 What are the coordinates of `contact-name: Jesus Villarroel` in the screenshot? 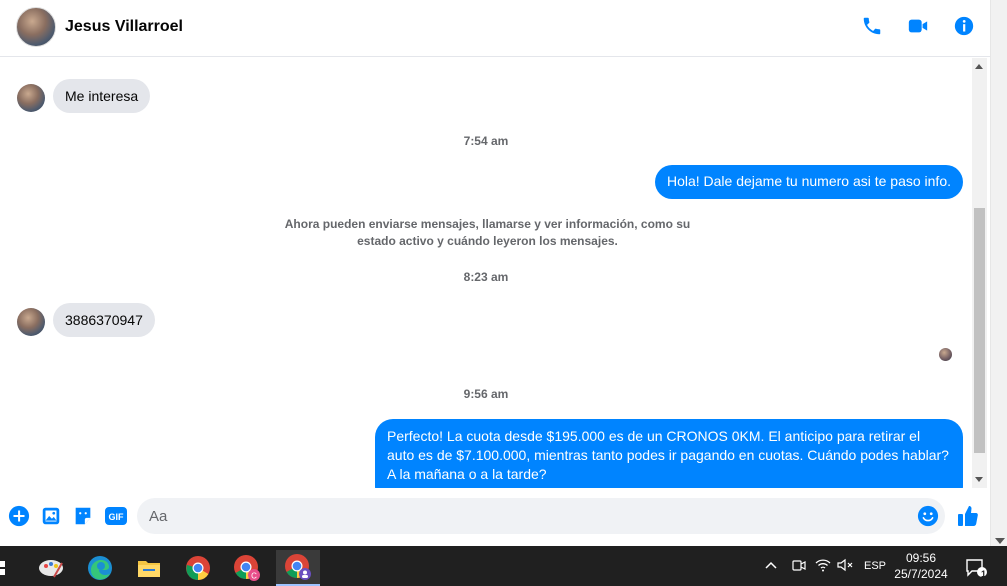 It's located at (124, 27).